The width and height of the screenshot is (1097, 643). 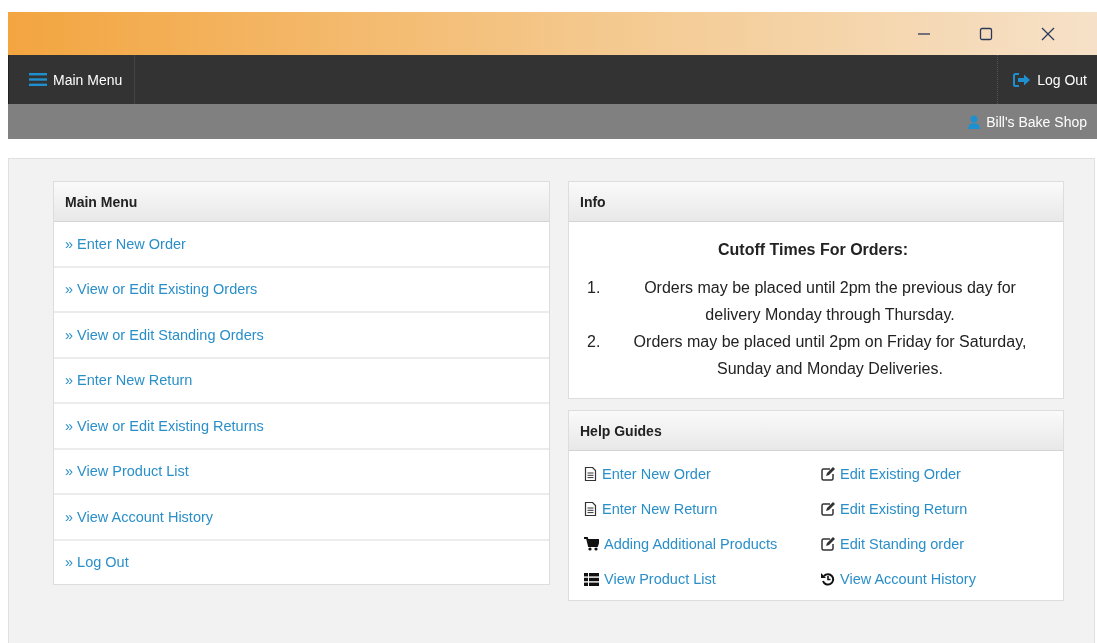 I want to click on panel-heading: Info, so click(x=816, y=202).